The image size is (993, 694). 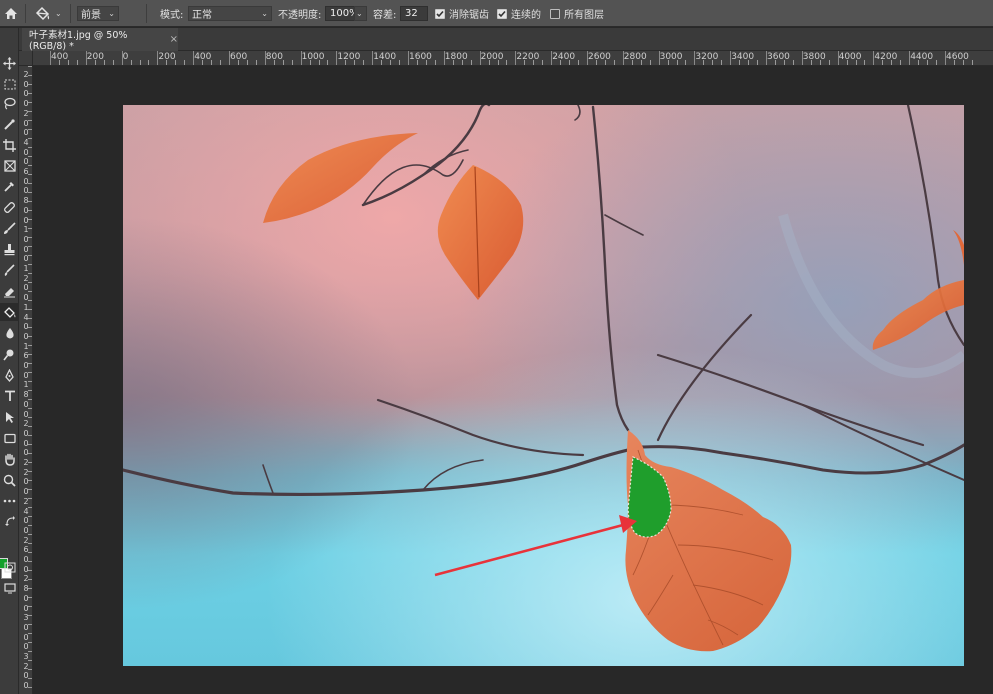 What do you see at coordinates (172, 15) in the screenshot?
I see `mode-label: 模式:` at bounding box center [172, 15].